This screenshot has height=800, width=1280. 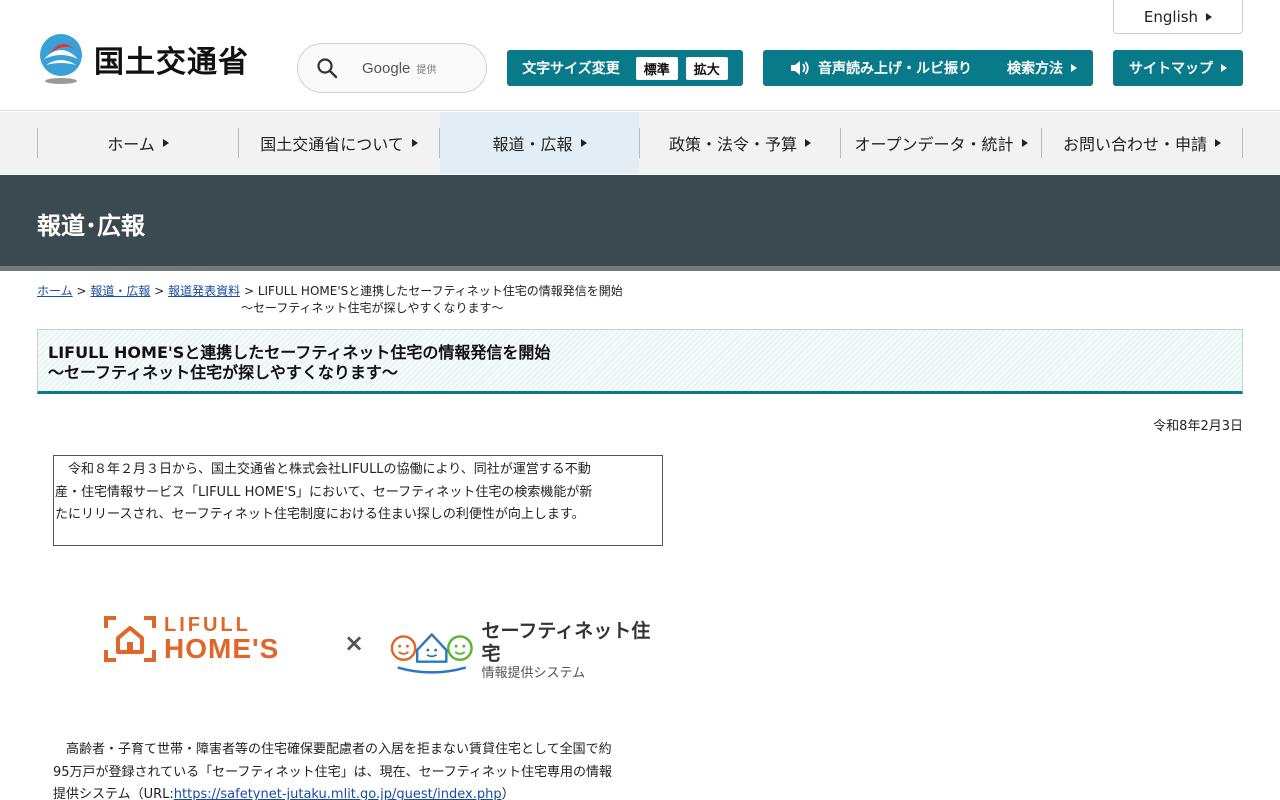 What do you see at coordinates (1198, 426) in the screenshot?
I see `publish-date: 令和8年2月3日` at bounding box center [1198, 426].